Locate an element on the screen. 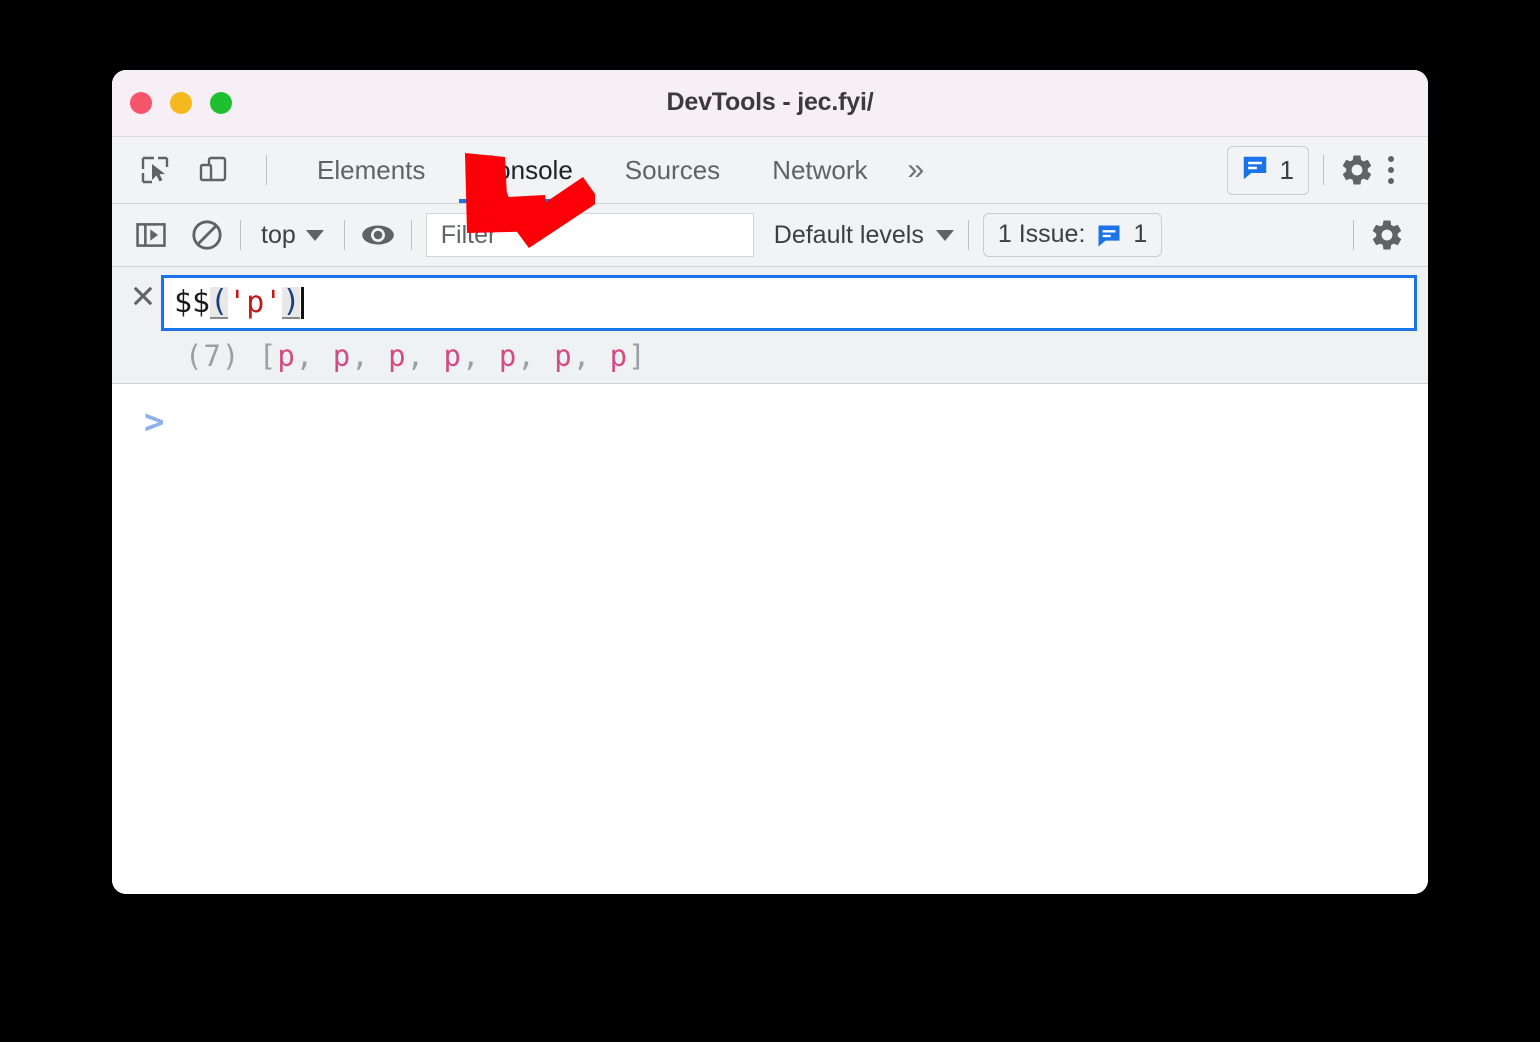 The image size is (1540, 1042). window-titlebar: DevTools - jec.fyi/ is located at coordinates (770, 103).